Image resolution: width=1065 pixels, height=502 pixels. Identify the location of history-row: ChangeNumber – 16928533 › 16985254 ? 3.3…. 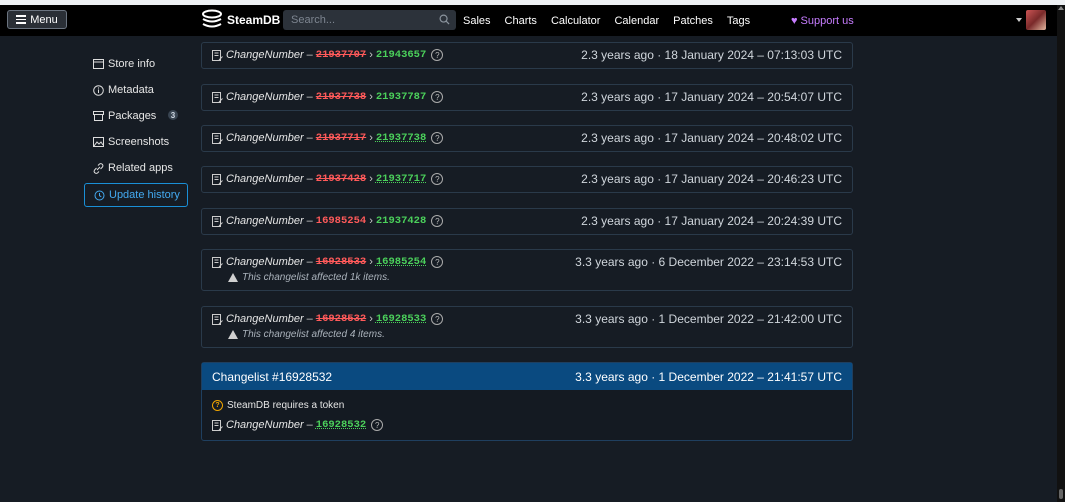
(527, 270).